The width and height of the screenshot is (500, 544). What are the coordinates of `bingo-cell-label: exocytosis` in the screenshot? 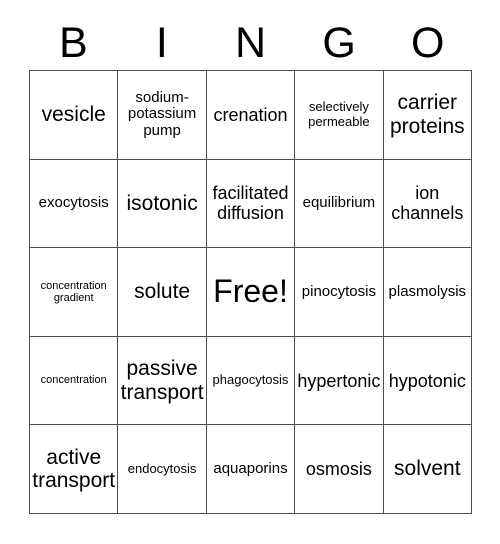 It's located at (73, 202).